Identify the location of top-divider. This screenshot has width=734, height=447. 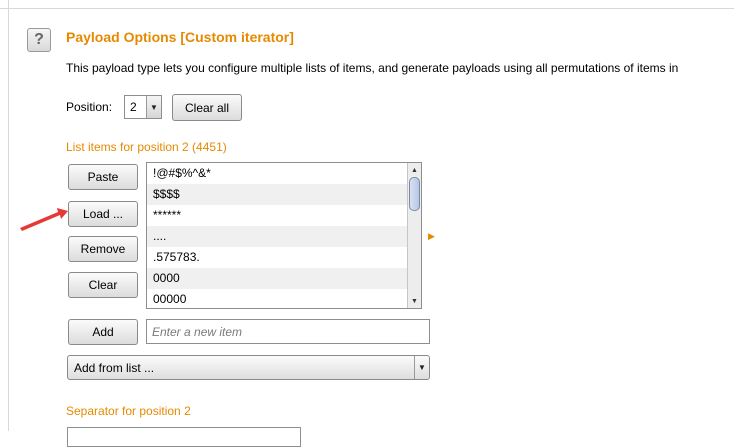
(367, 8).